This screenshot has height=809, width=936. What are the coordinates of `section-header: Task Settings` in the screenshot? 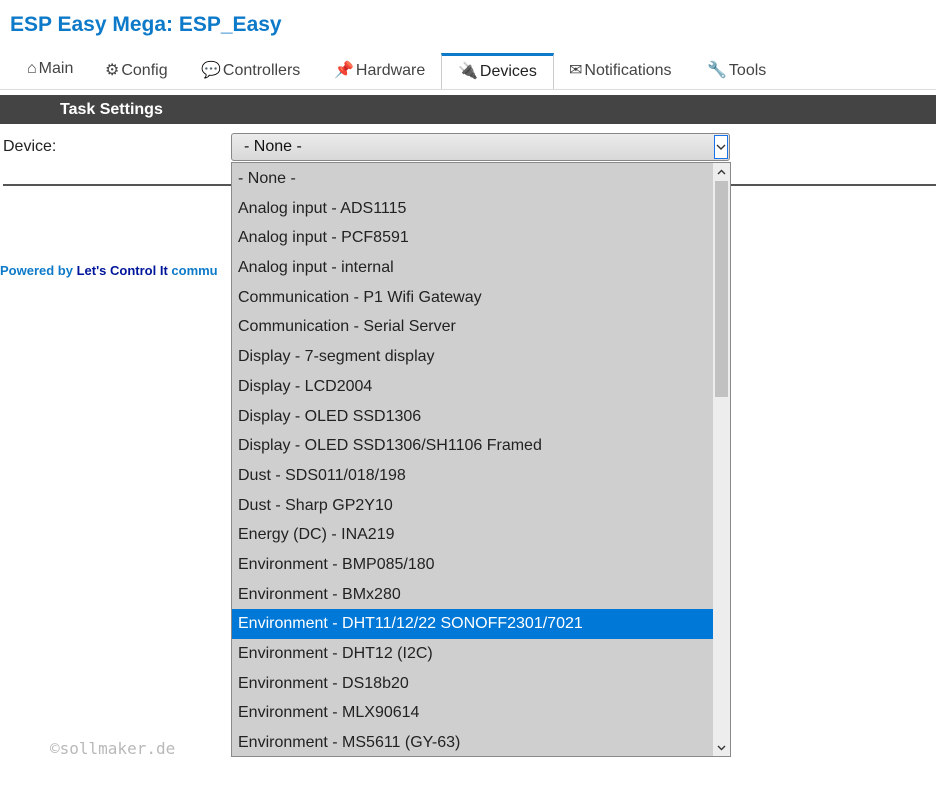 It's located at (468, 109).